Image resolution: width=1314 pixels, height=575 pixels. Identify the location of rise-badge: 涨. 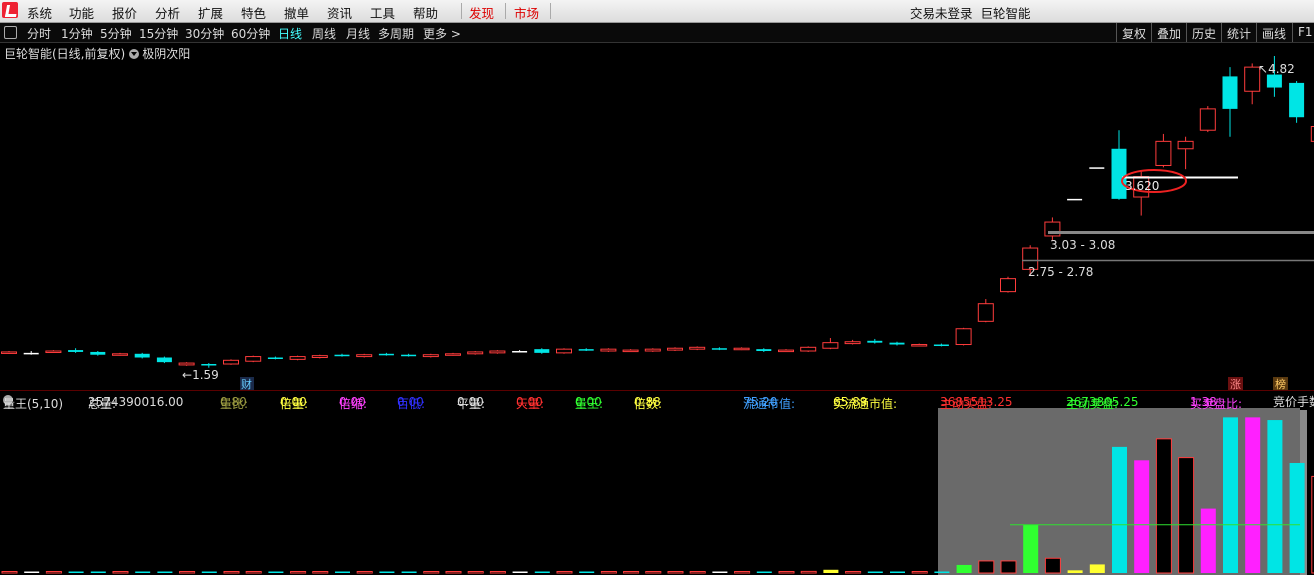
(1235, 384).